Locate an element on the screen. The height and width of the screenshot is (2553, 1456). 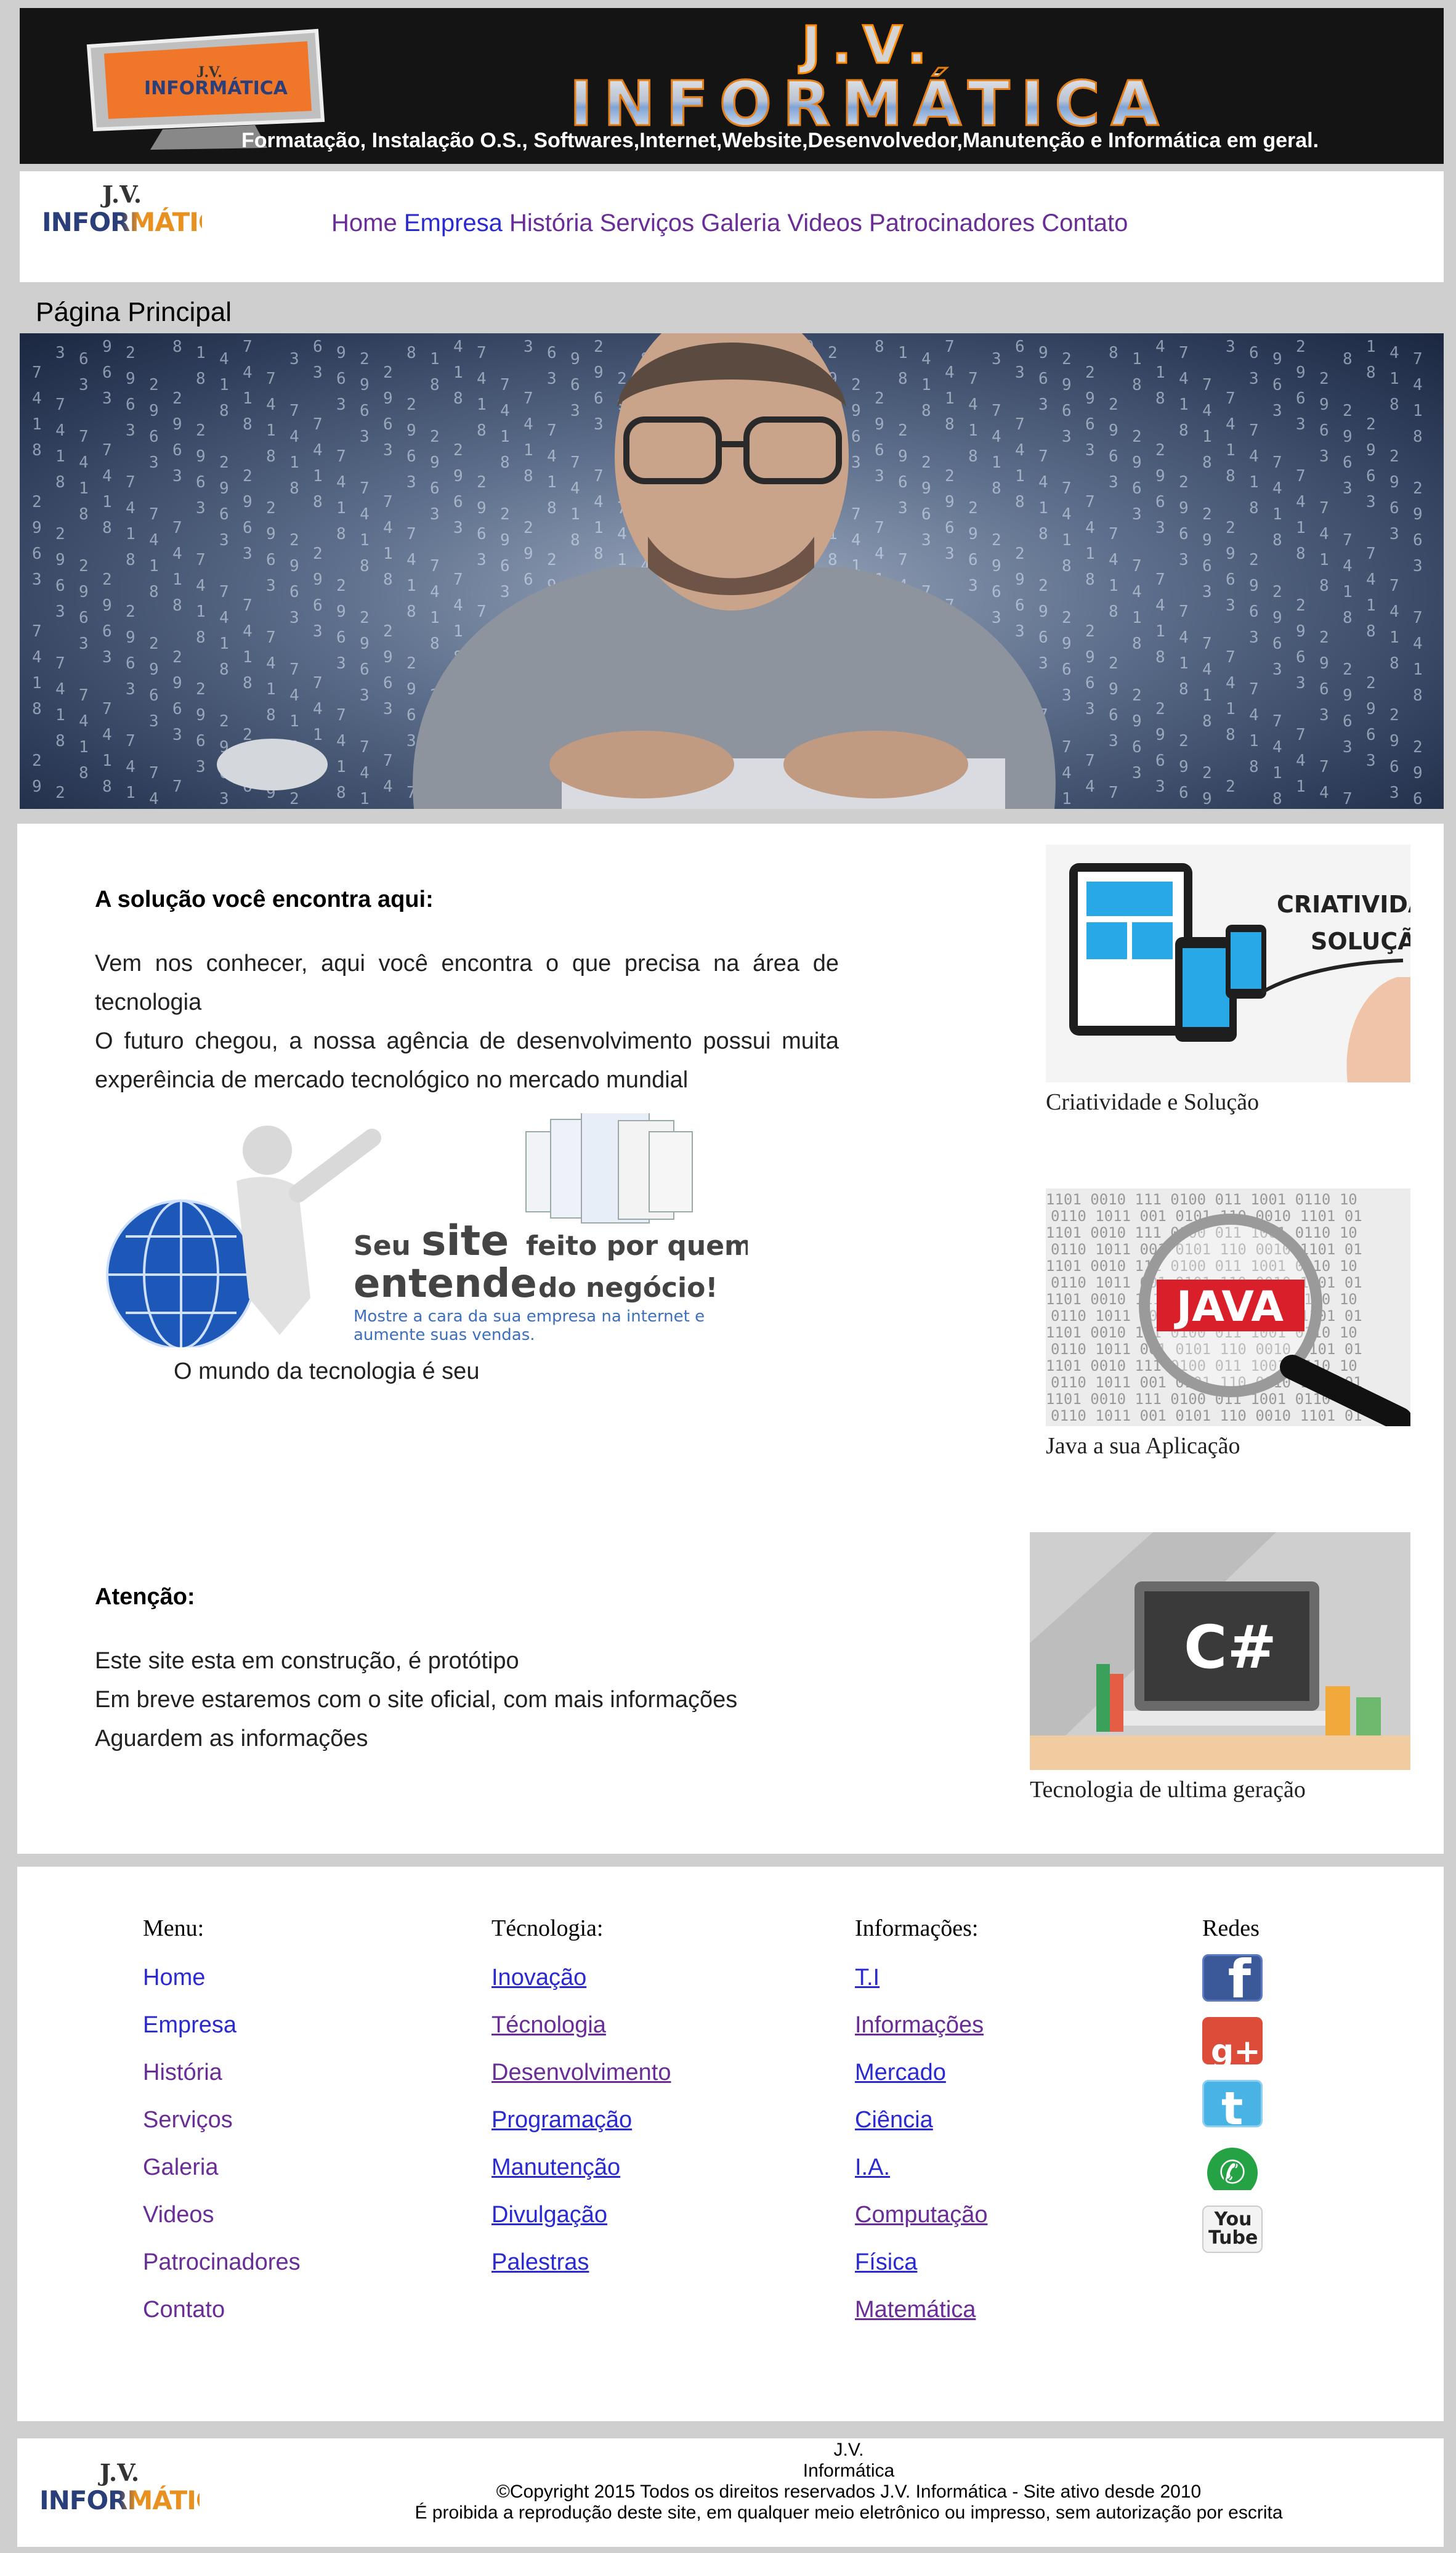
nav-link-galeria: Galeria is located at coordinates (740, 223).